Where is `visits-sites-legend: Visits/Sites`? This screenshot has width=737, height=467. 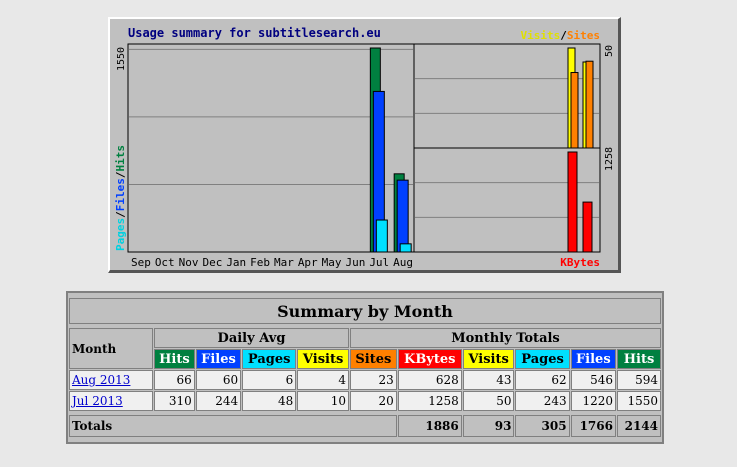 visits-sites-legend: Visits/Sites is located at coordinates (561, 35).